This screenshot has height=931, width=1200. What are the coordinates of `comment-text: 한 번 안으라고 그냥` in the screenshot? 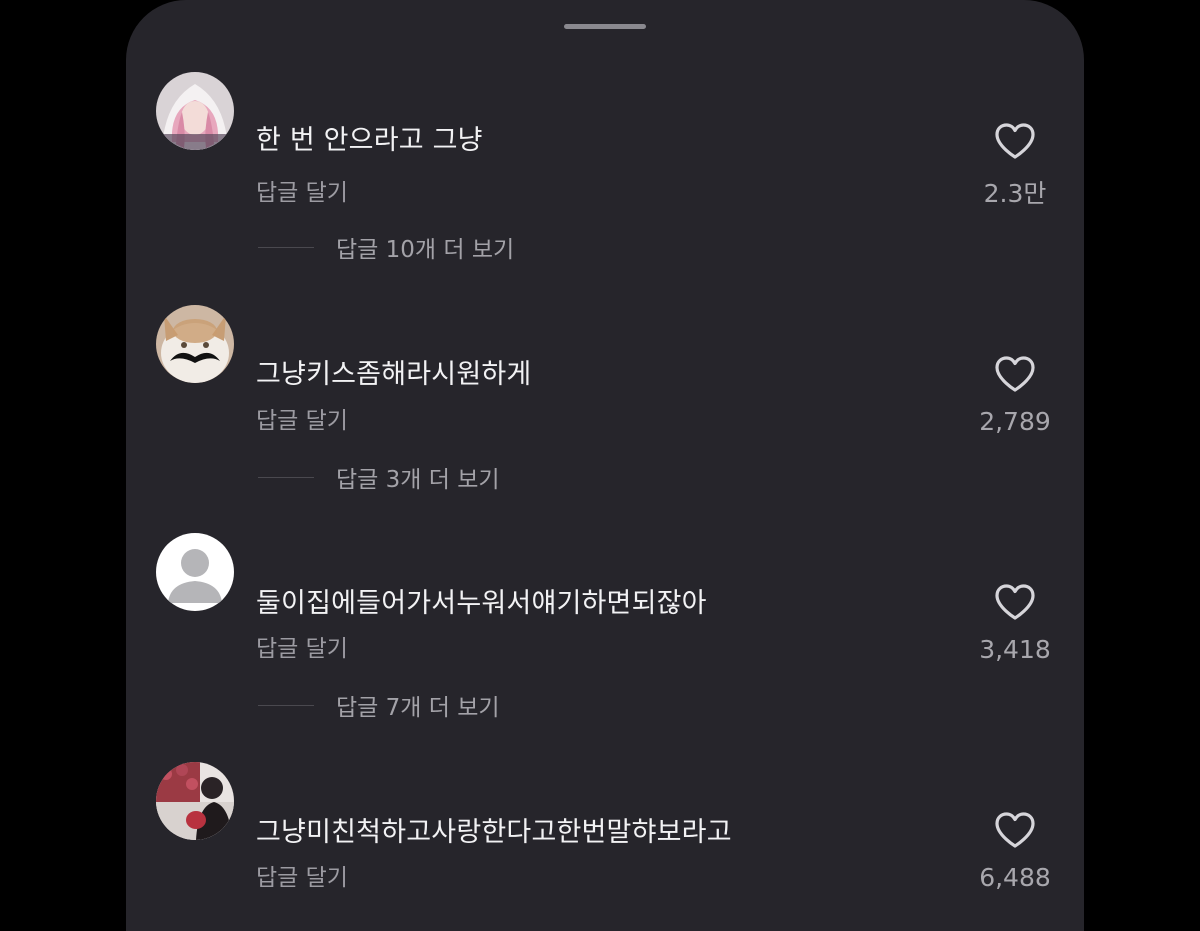 It's located at (369, 140).